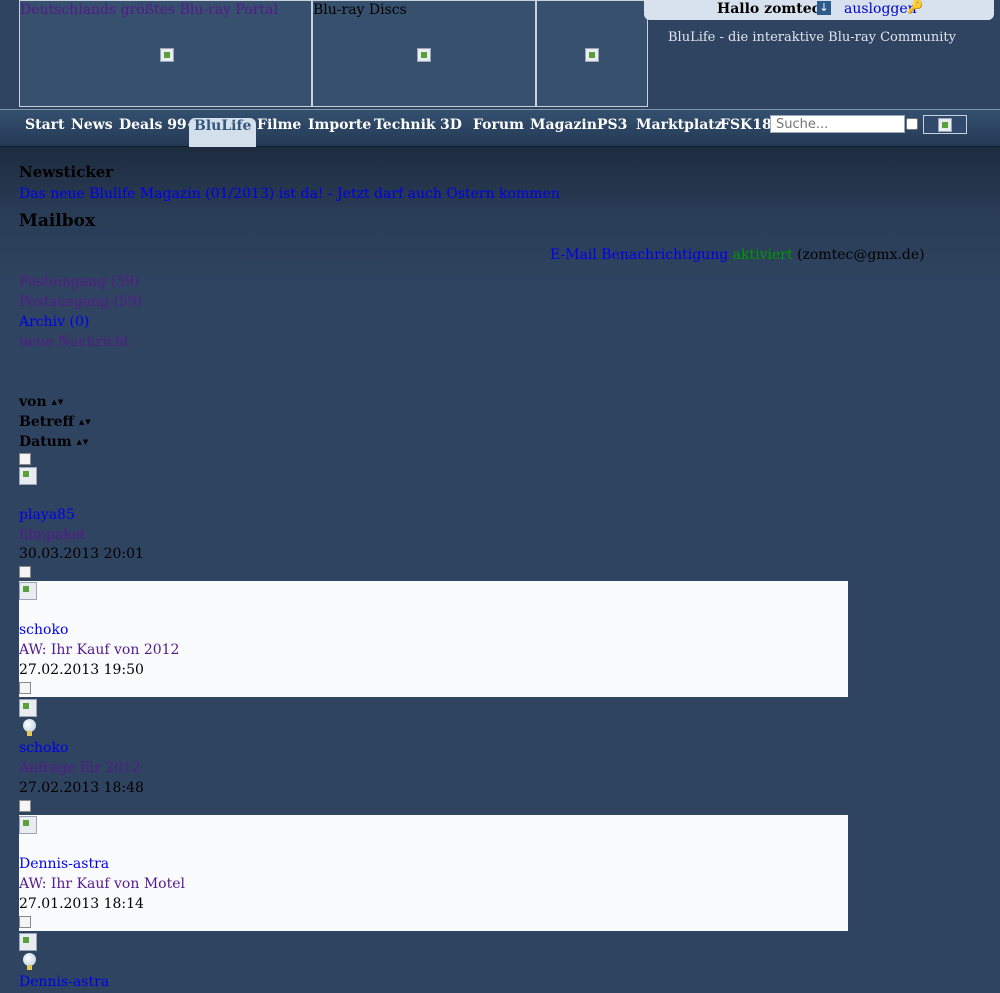  What do you see at coordinates (81, 670) in the screenshot?
I see `message-date: 27.02.2013 19:50` at bounding box center [81, 670].